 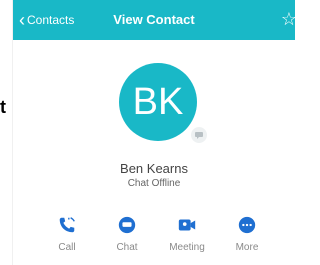 What do you see at coordinates (247, 247) in the screenshot?
I see `more-label: More` at bounding box center [247, 247].